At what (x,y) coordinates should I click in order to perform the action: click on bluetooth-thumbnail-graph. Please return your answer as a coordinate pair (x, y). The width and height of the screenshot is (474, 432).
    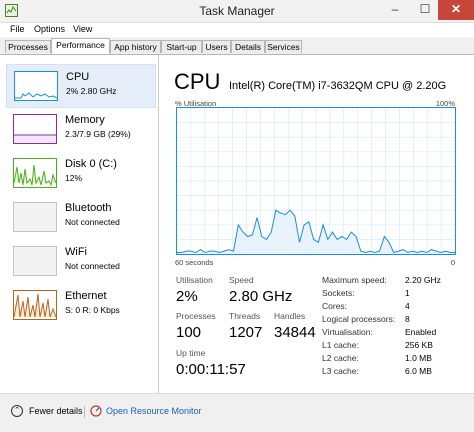
    Looking at the image, I should click on (35, 217).